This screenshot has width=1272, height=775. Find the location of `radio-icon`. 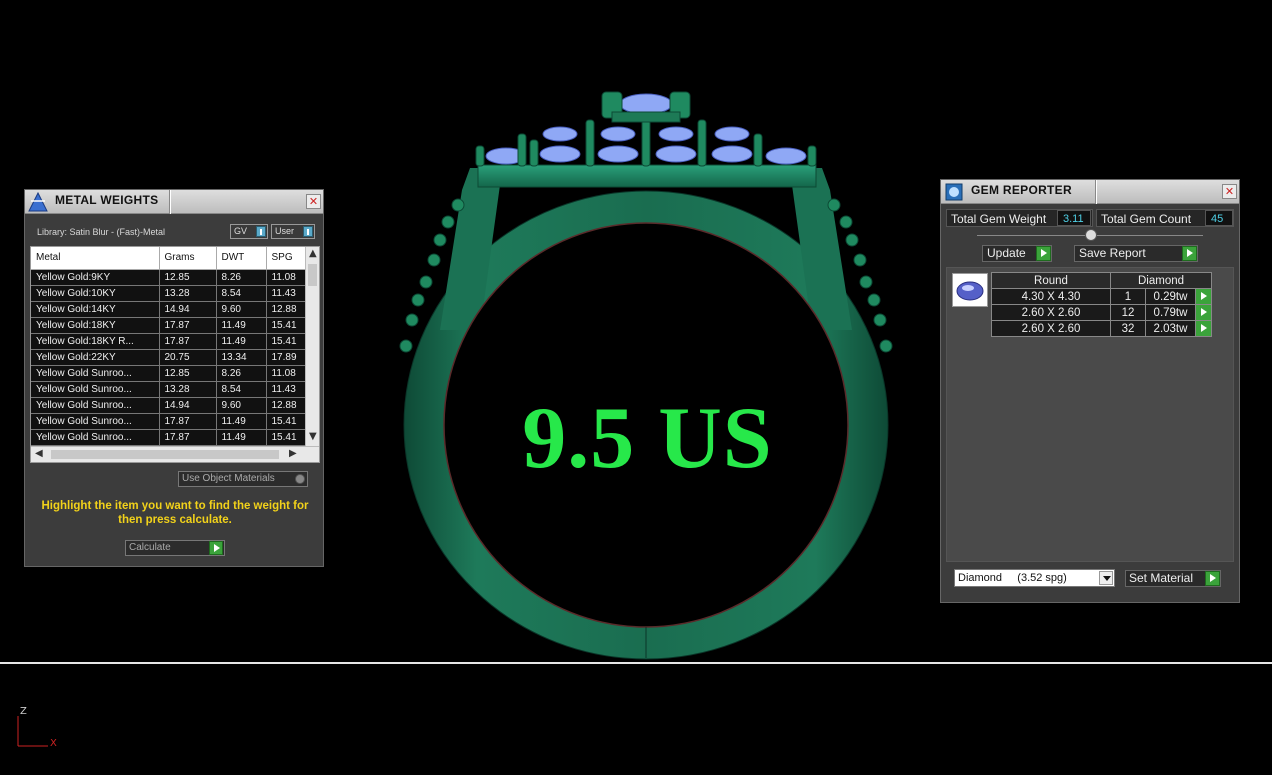

radio-icon is located at coordinates (300, 479).